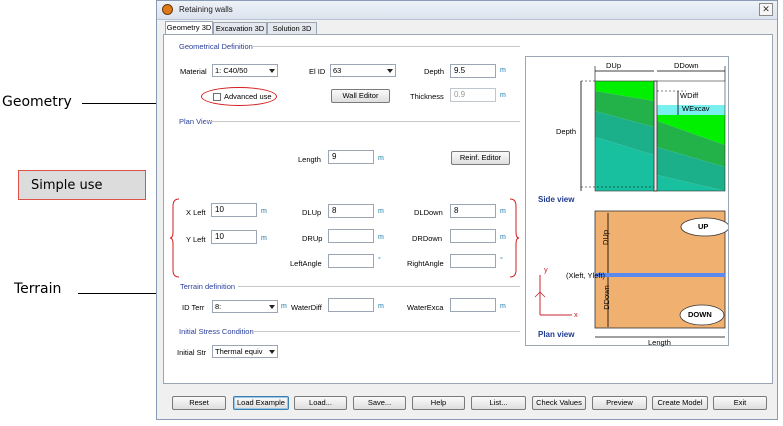  I want to click on y-axis-label: y, so click(546, 269).